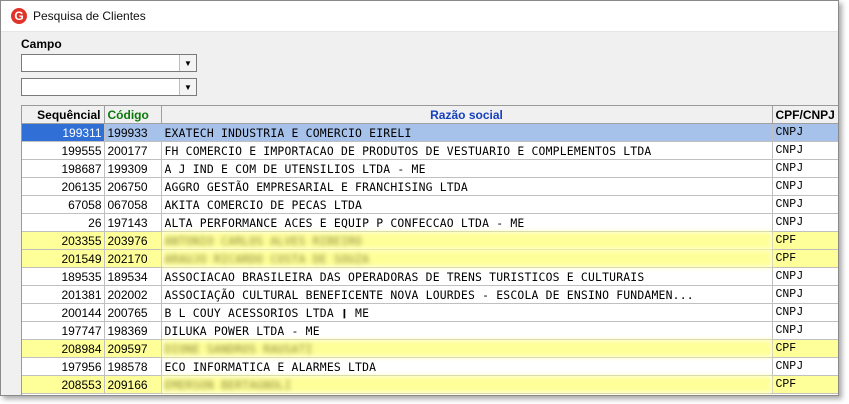 This screenshot has height=404, width=849. What do you see at coordinates (467, 312) in the screenshot?
I see `cell-razao-social: B L COUY ACESSORIOS LTDA ❙ ME` at bounding box center [467, 312].